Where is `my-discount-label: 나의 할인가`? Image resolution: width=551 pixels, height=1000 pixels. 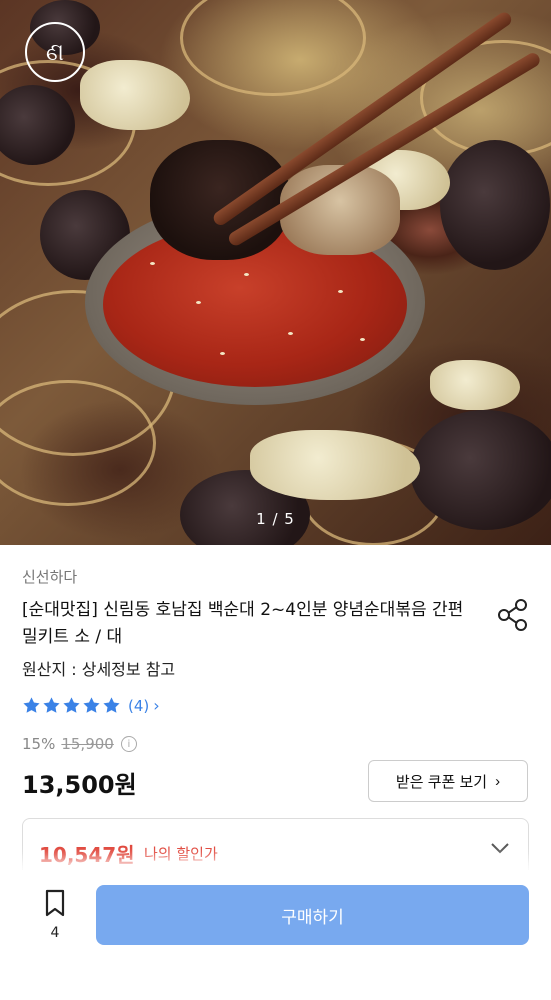
my-discount-label: 나의 할인가 is located at coordinates (181, 854).